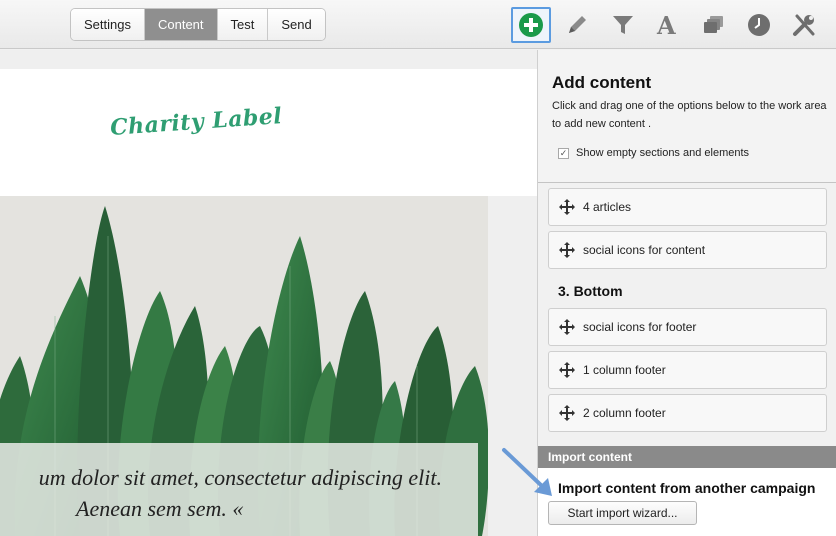 The width and height of the screenshot is (836, 536). What do you see at coordinates (181, 24) in the screenshot?
I see `tab-content: Content` at bounding box center [181, 24].